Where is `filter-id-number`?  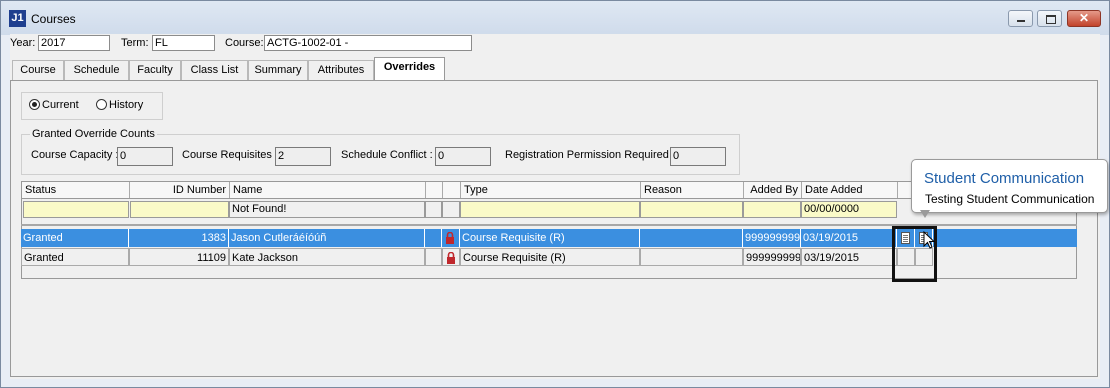
filter-id-number is located at coordinates (179, 209).